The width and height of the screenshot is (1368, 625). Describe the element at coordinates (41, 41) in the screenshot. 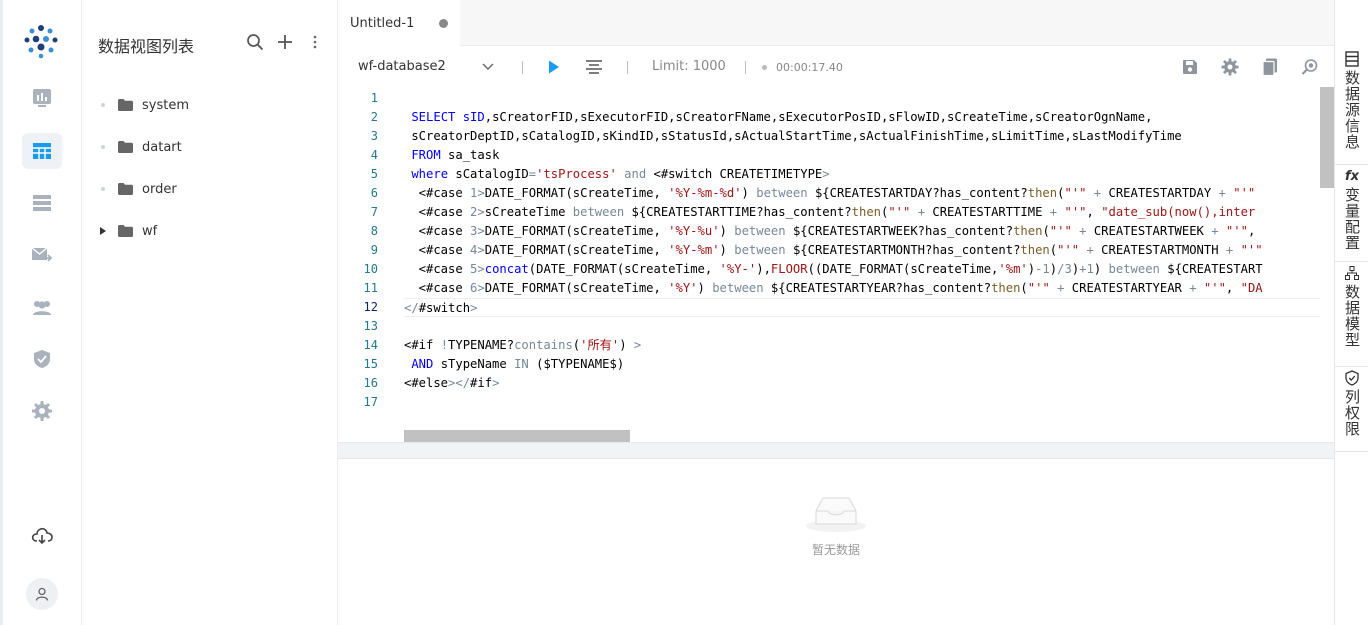

I see `app-logo-icon` at that location.